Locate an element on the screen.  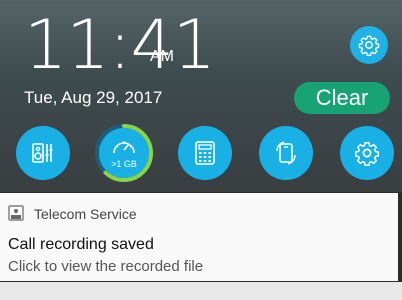
settings-button is located at coordinates (369, 45).